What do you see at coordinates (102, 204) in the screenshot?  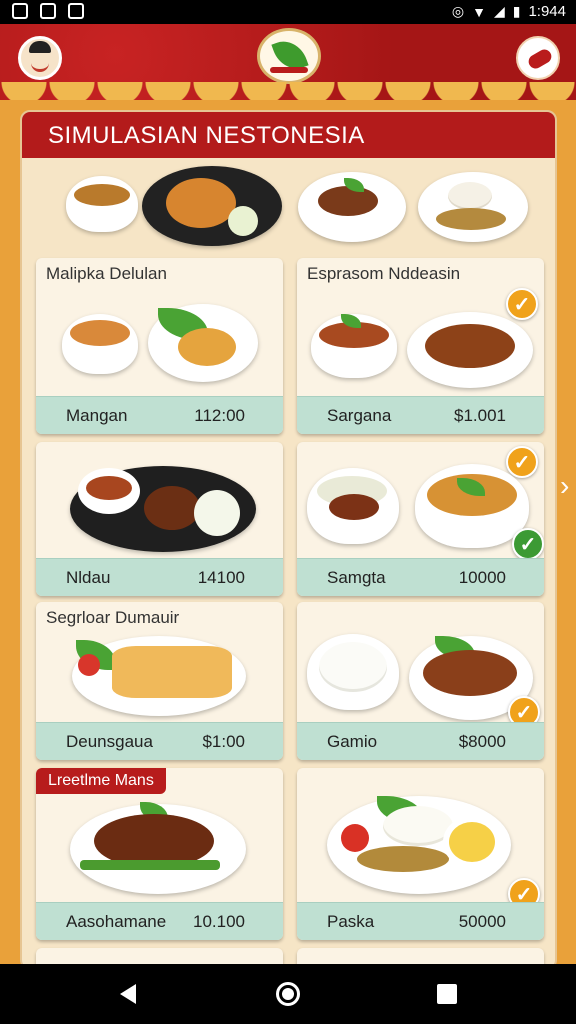 I see `soup-bowl-image` at bounding box center [102, 204].